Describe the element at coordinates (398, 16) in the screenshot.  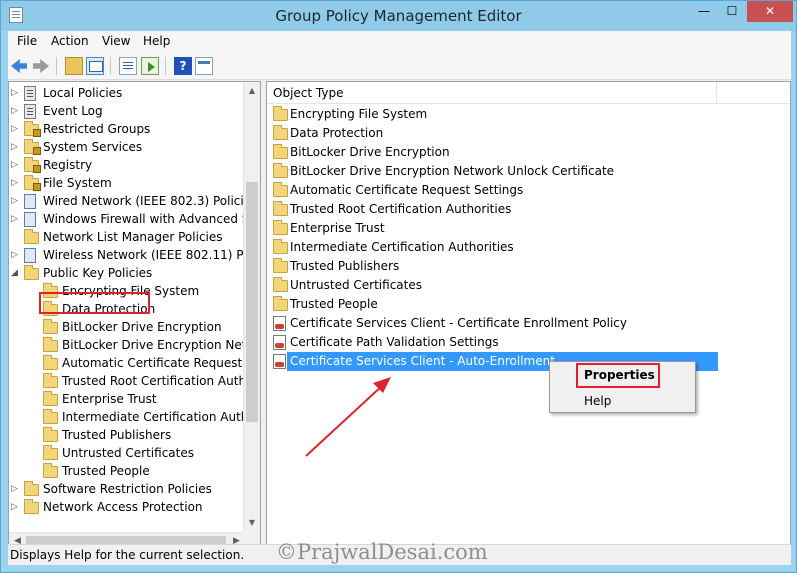
I see `title-bar: Group Policy Management Editor — ☐ ✕` at that location.